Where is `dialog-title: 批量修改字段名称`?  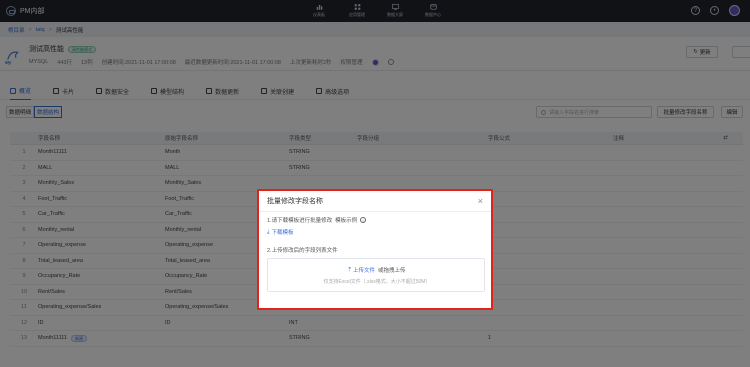
dialog-title: 批量修改字段名称 is located at coordinates (295, 201).